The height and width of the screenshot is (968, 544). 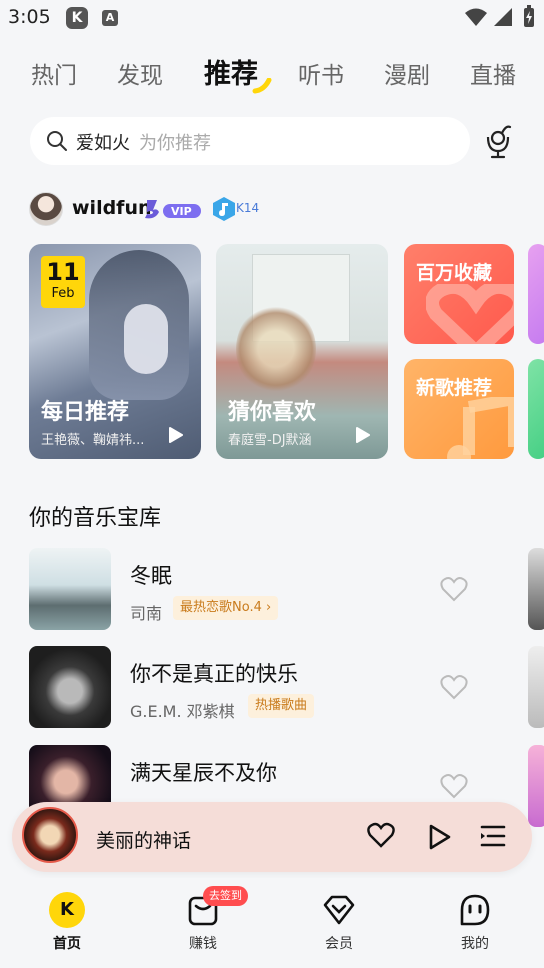 What do you see at coordinates (270, 440) in the screenshot?
I see `guess-subtitle: 春庭雪-DJ默涵` at bounding box center [270, 440].